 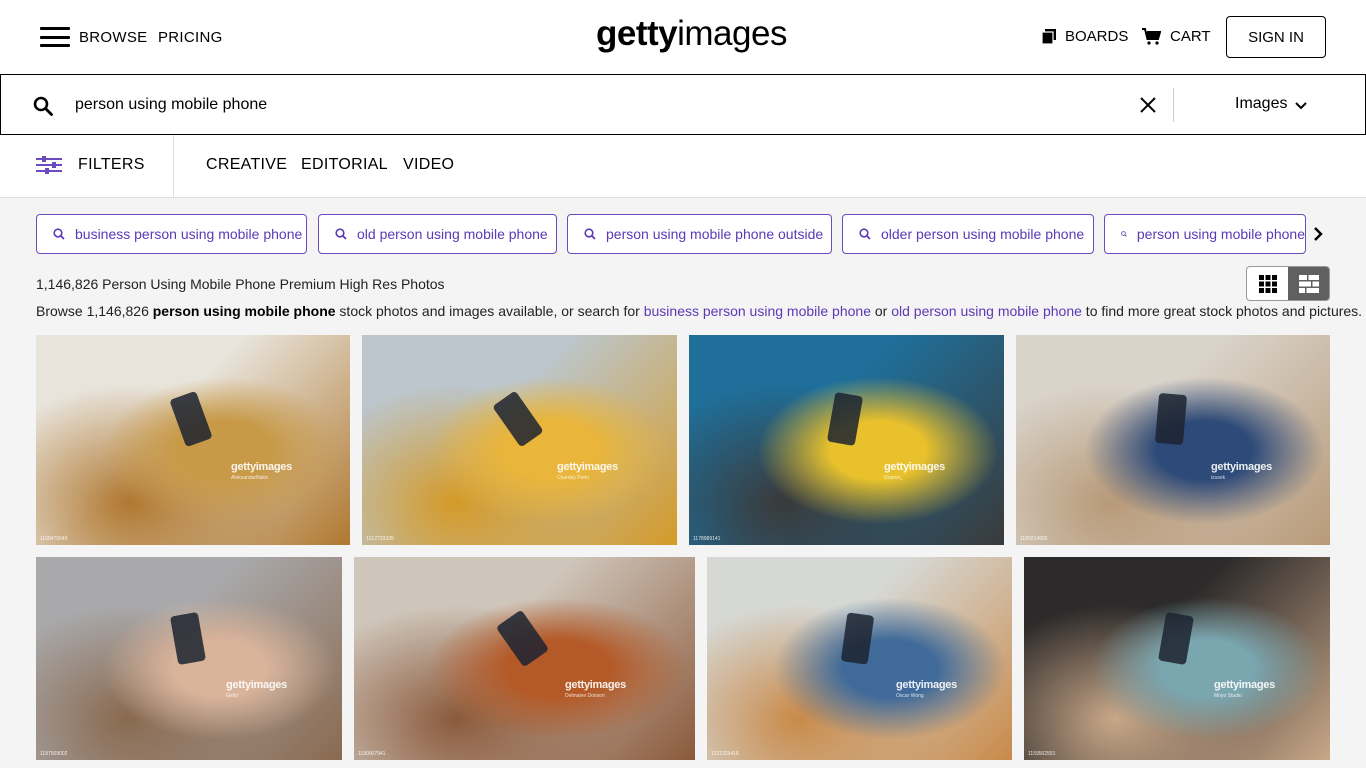 I want to click on filters-button: FILTERS, so click(x=90, y=165).